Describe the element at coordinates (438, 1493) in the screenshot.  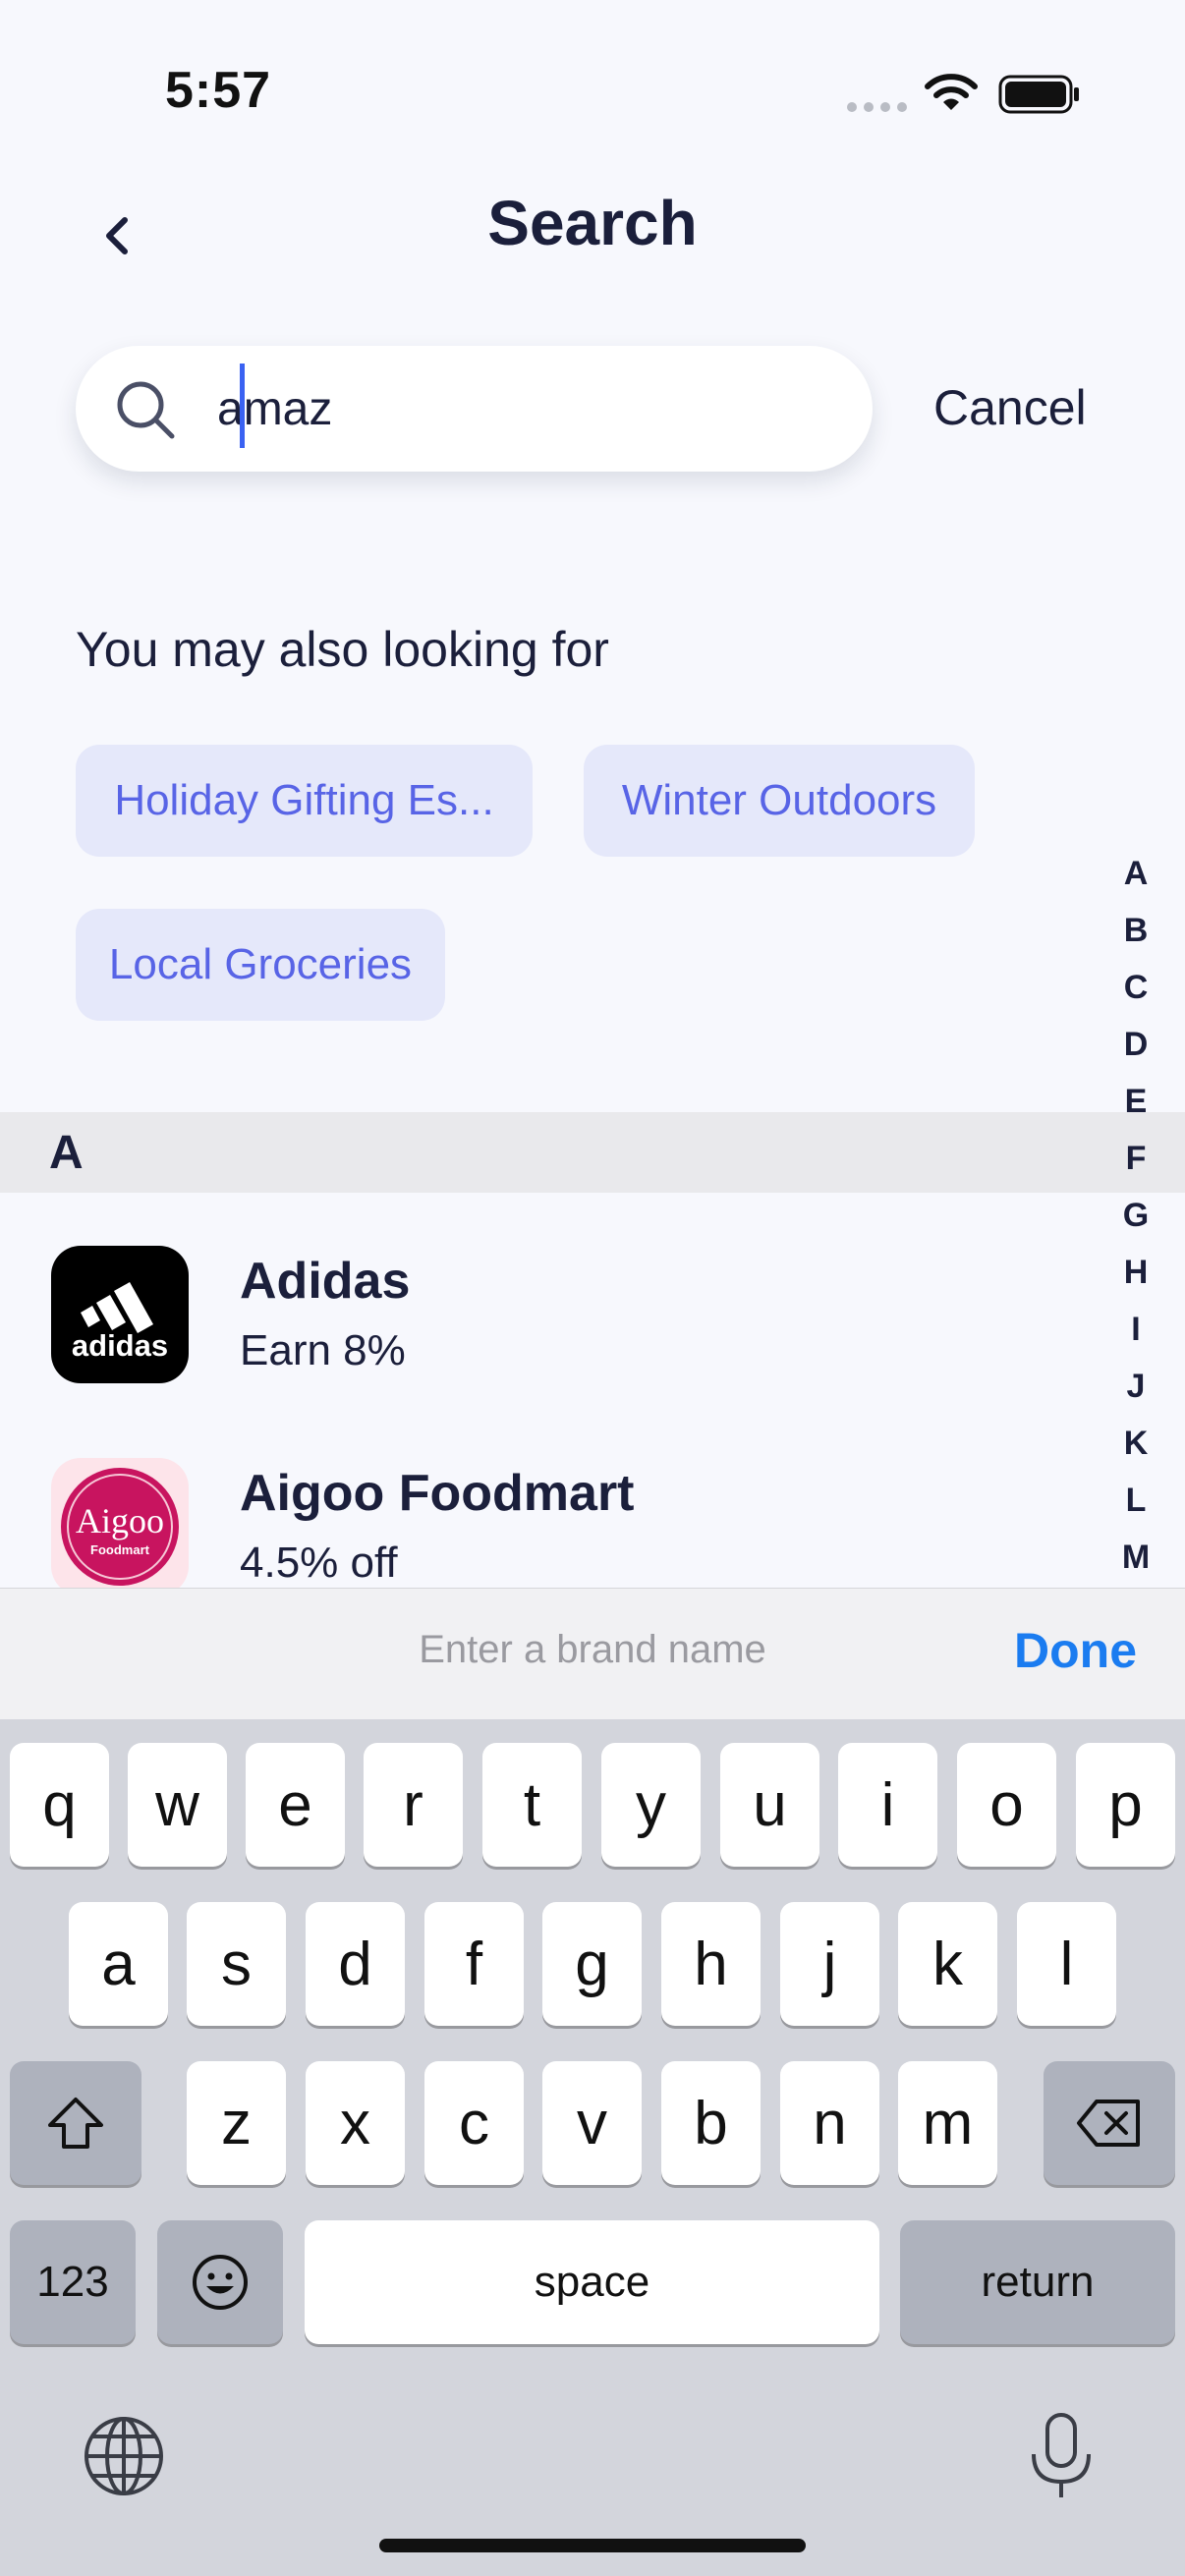
I see `brand-name: Aigoo Foodmart` at that location.